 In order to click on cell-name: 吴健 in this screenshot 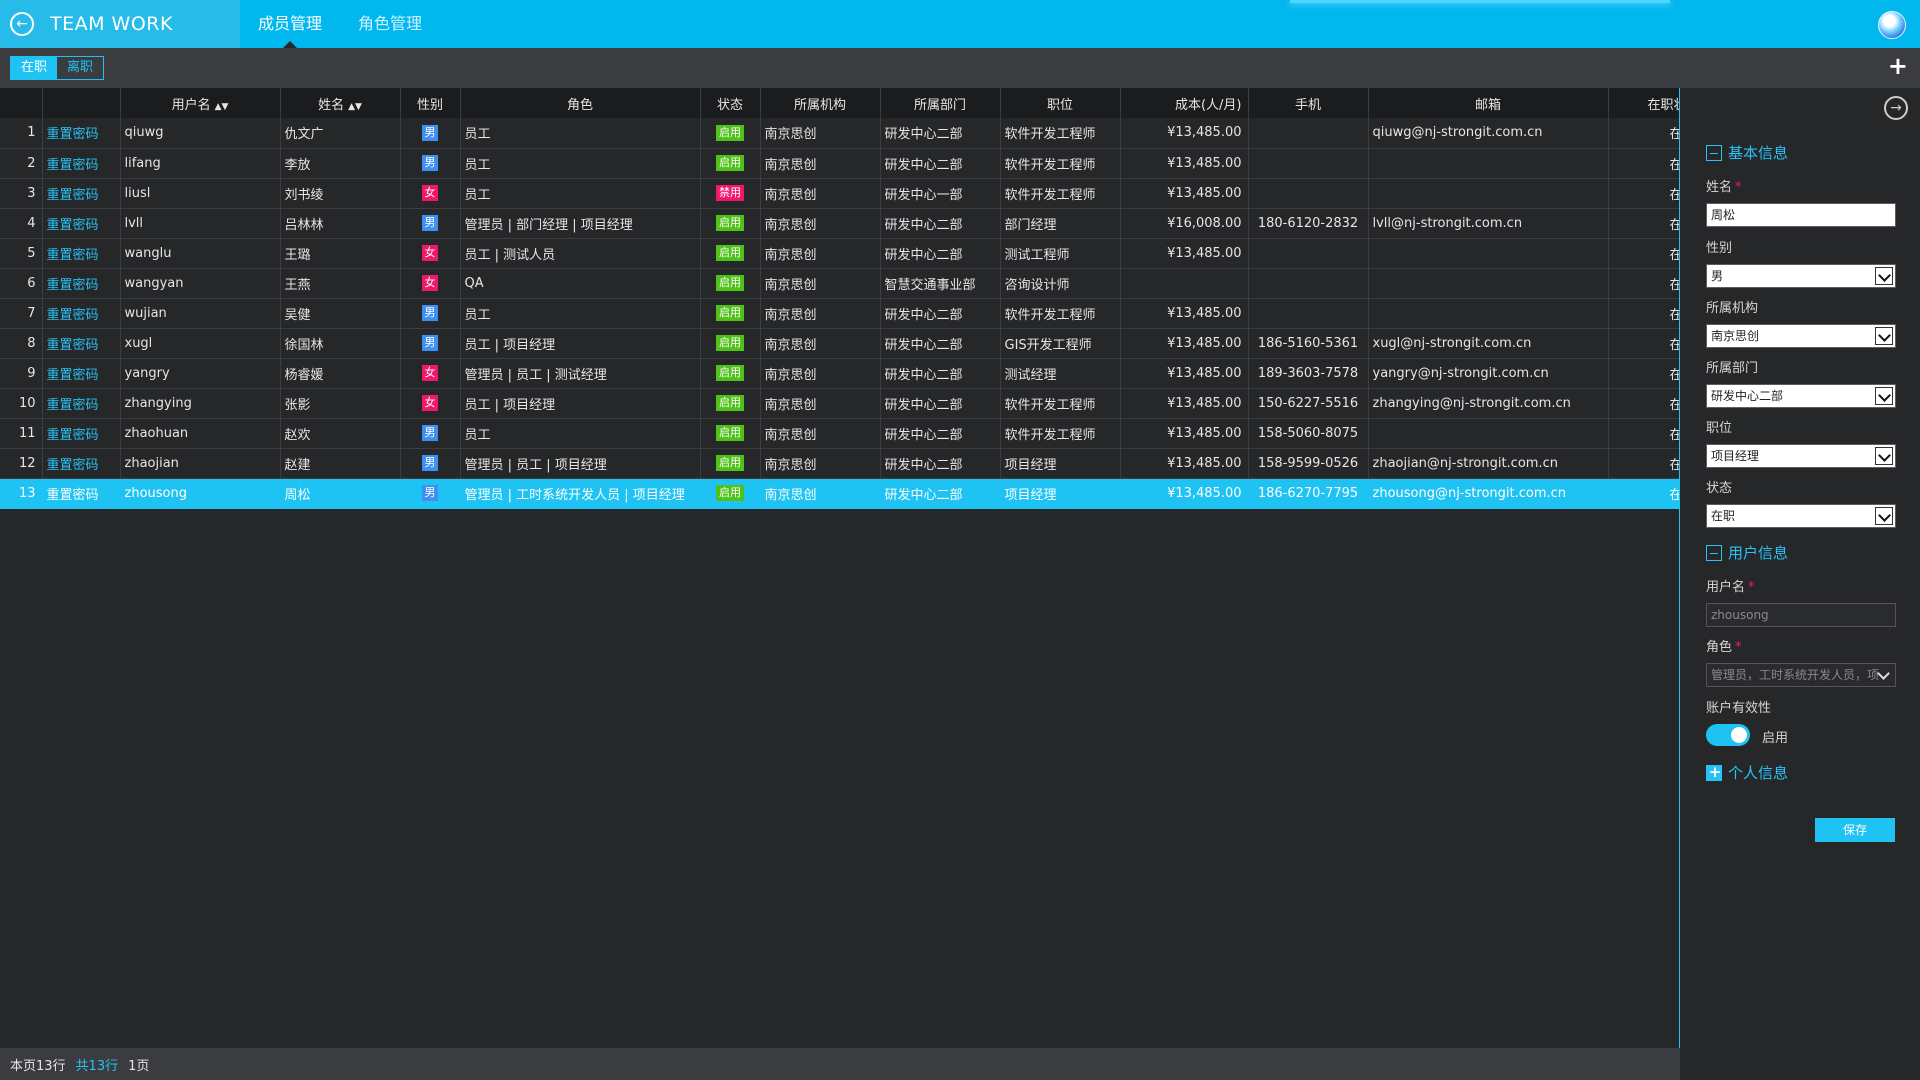, I will do `click(340, 313)`.